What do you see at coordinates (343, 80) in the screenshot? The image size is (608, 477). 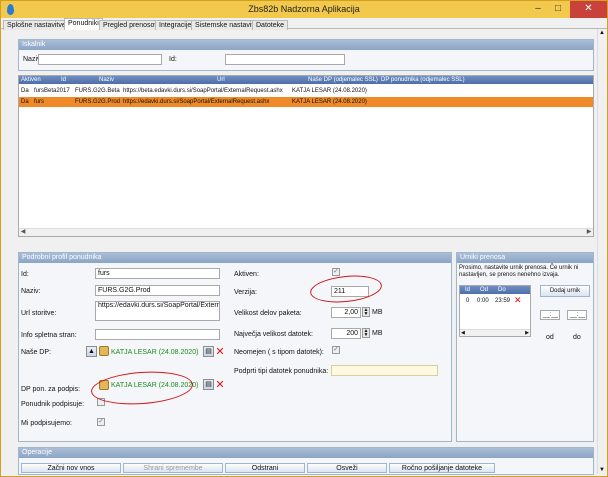 I see `column-nase-dp: Naše DP (odjemalec SSL)` at bounding box center [343, 80].